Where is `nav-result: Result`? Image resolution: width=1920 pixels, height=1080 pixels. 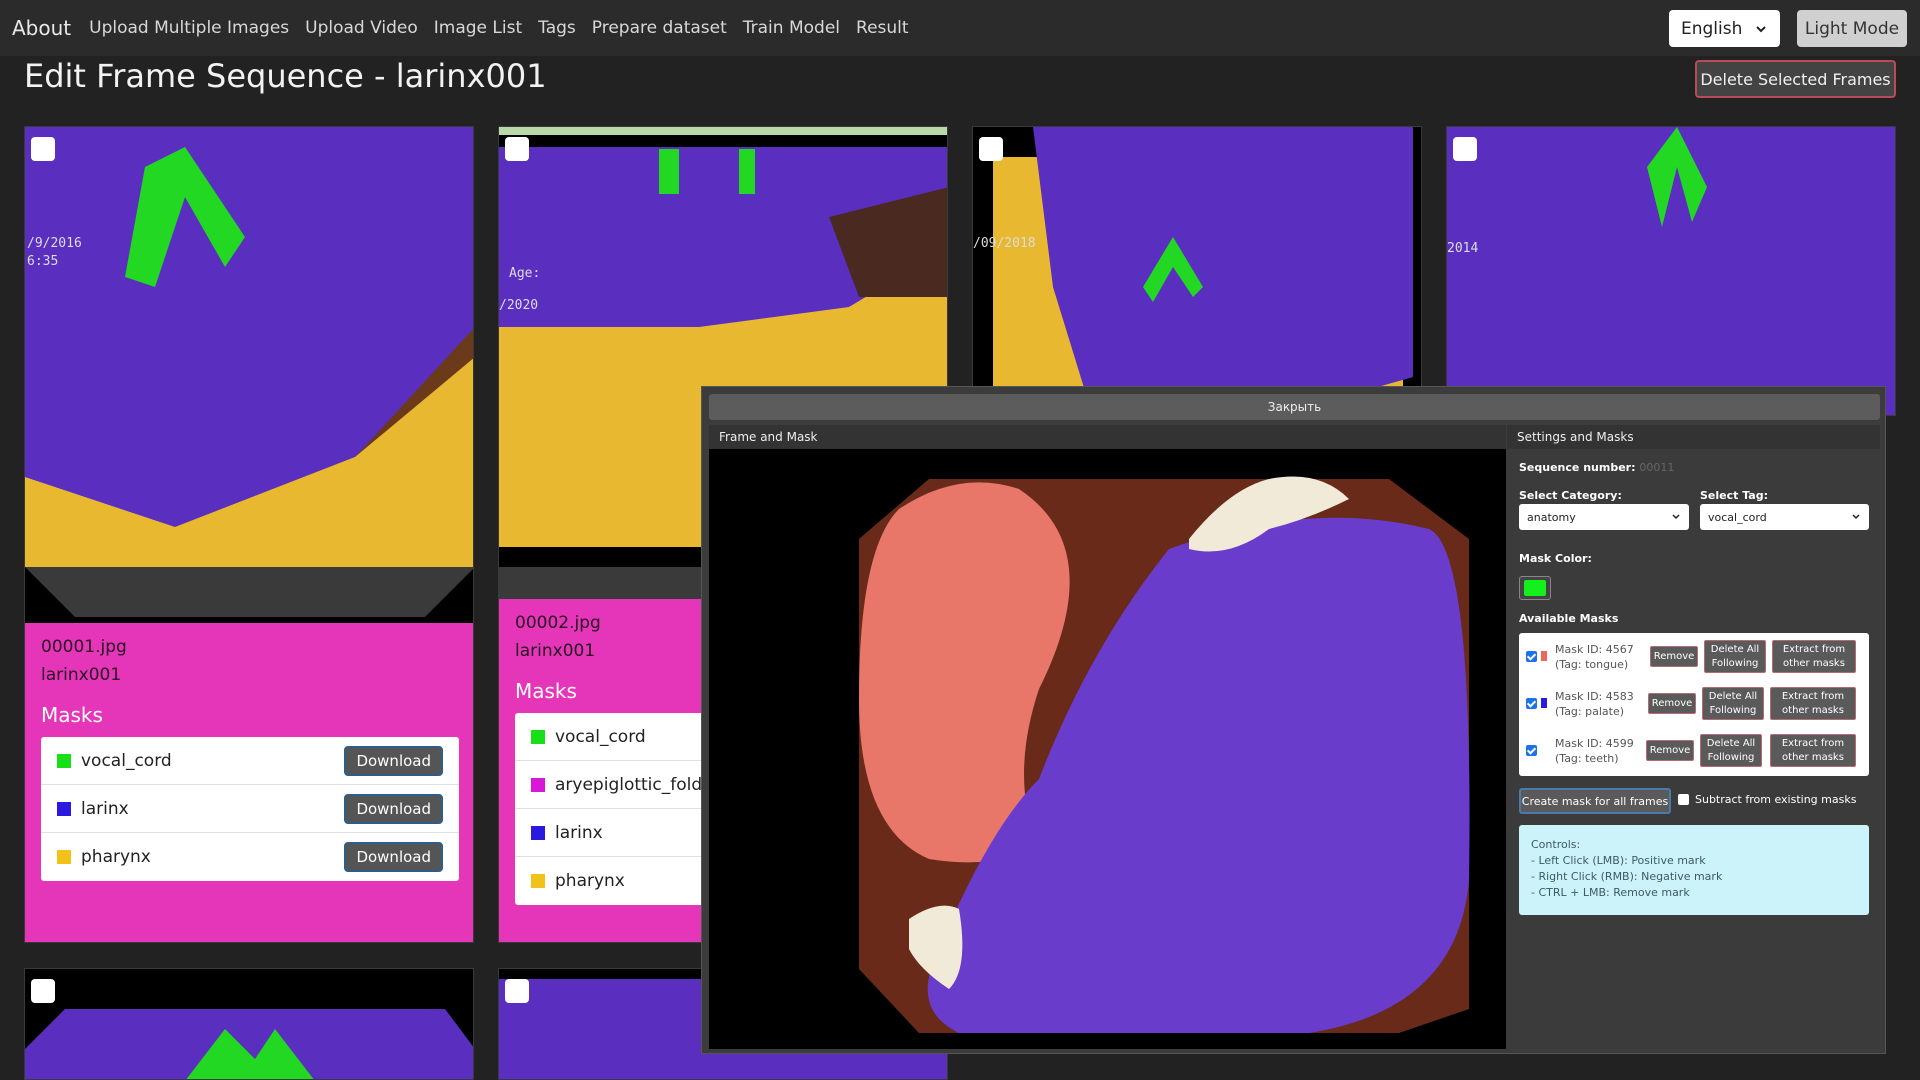
nav-result: Result is located at coordinates (882, 28).